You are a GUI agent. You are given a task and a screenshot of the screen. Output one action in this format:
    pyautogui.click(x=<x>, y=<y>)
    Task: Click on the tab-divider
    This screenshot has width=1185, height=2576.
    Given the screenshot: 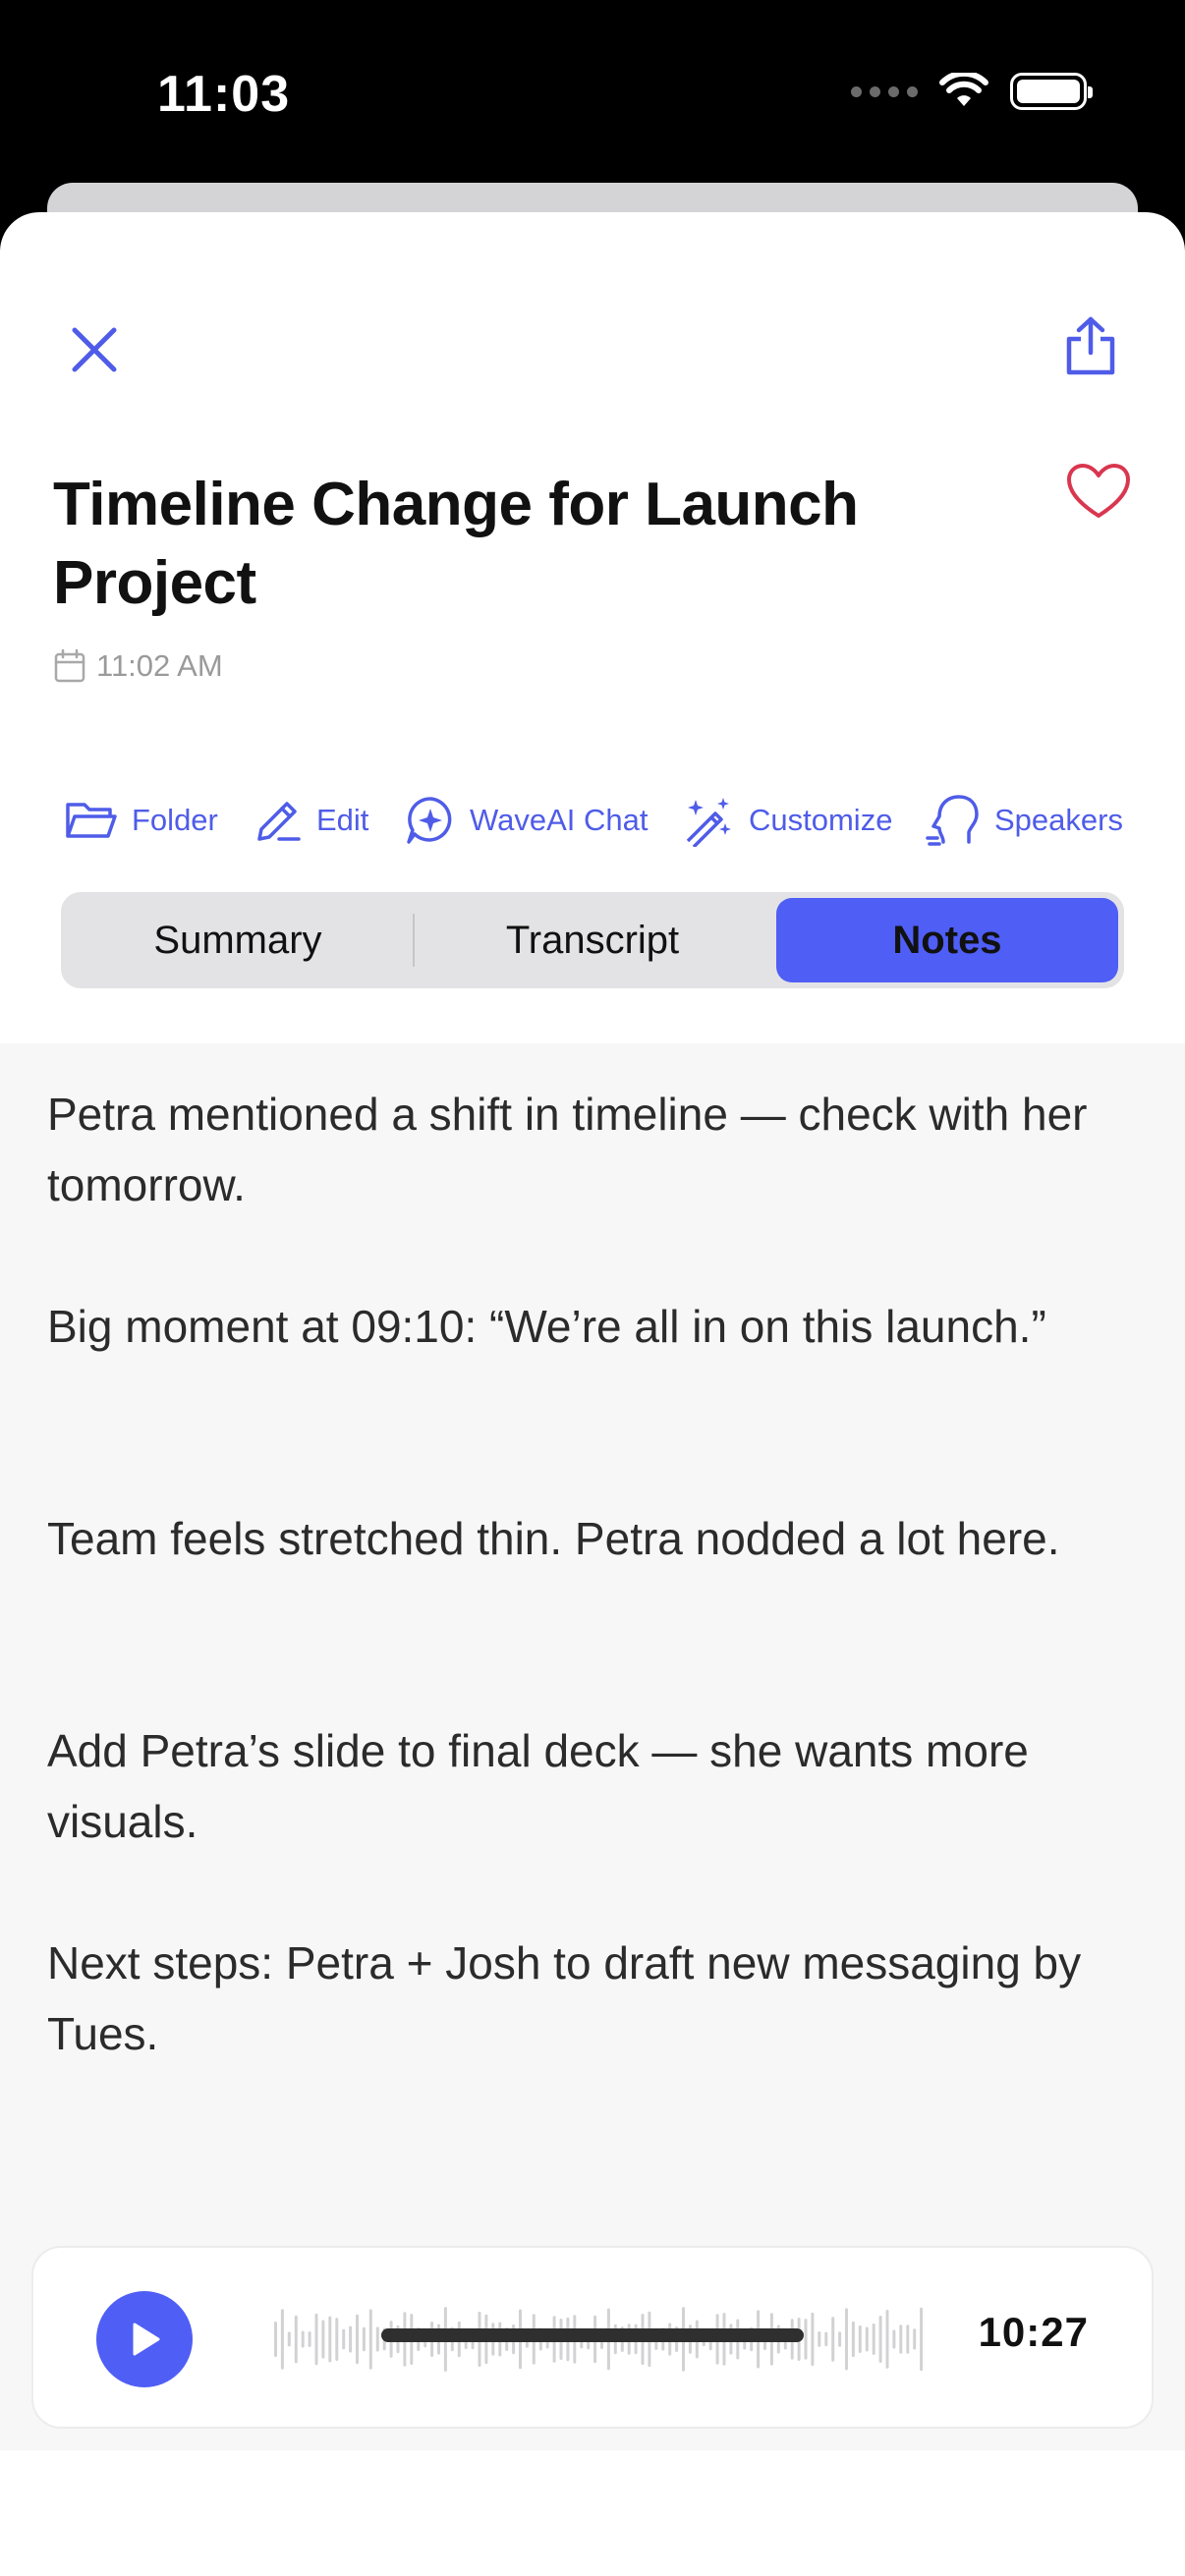 What is the action you would take?
    pyautogui.click(x=414, y=940)
    